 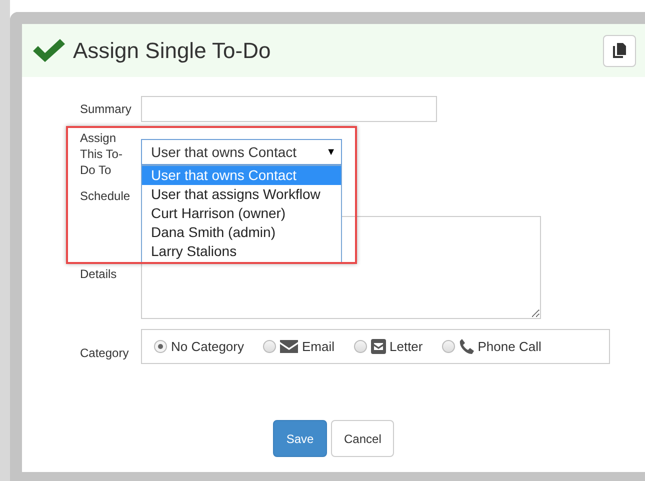 I want to click on save-button: Save, so click(x=300, y=438).